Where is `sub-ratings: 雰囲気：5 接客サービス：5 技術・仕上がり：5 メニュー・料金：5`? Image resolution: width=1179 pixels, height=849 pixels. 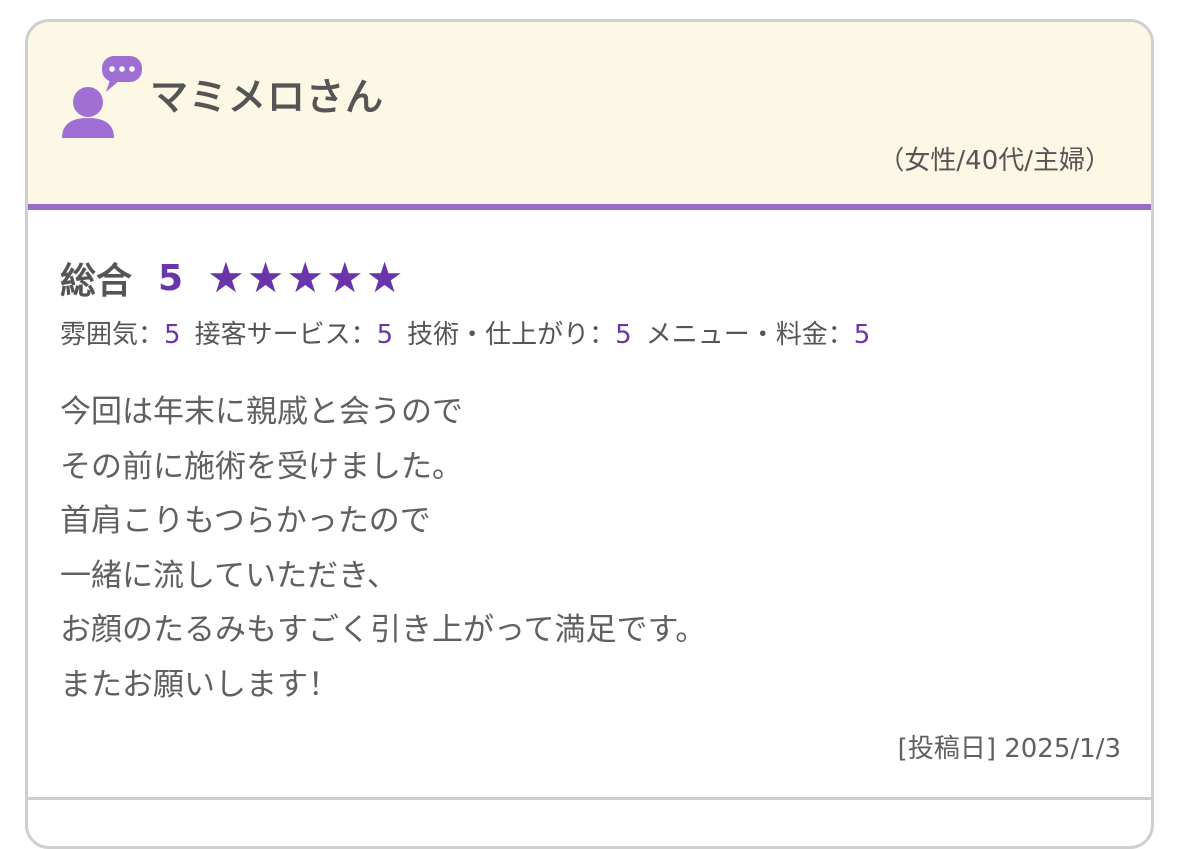
sub-ratings: 雰囲気：5 接客サービス：5 技術・仕上がり：5 メニュー・料金：5 is located at coordinates (472, 332).